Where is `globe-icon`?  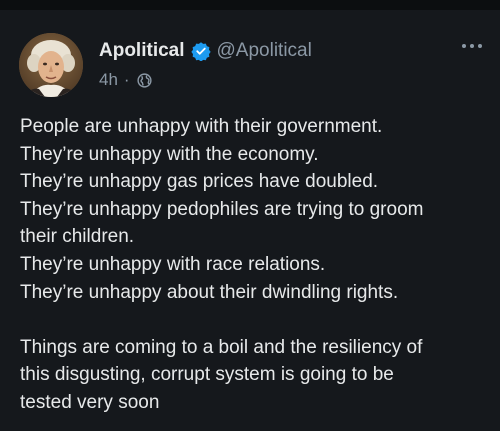
globe-icon is located at coordinates (144, 80).